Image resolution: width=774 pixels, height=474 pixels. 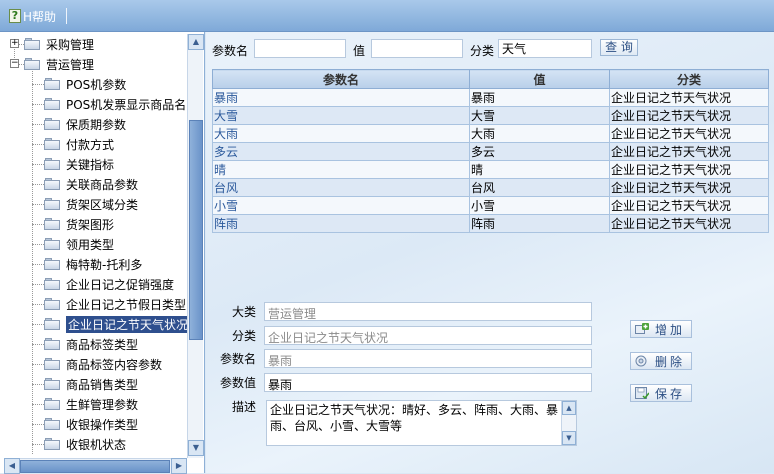 What do you see at coordinates (70, 65) in the screenshot?
I see `tree-node-label: 营运管理` at bounding box center [70, 65].